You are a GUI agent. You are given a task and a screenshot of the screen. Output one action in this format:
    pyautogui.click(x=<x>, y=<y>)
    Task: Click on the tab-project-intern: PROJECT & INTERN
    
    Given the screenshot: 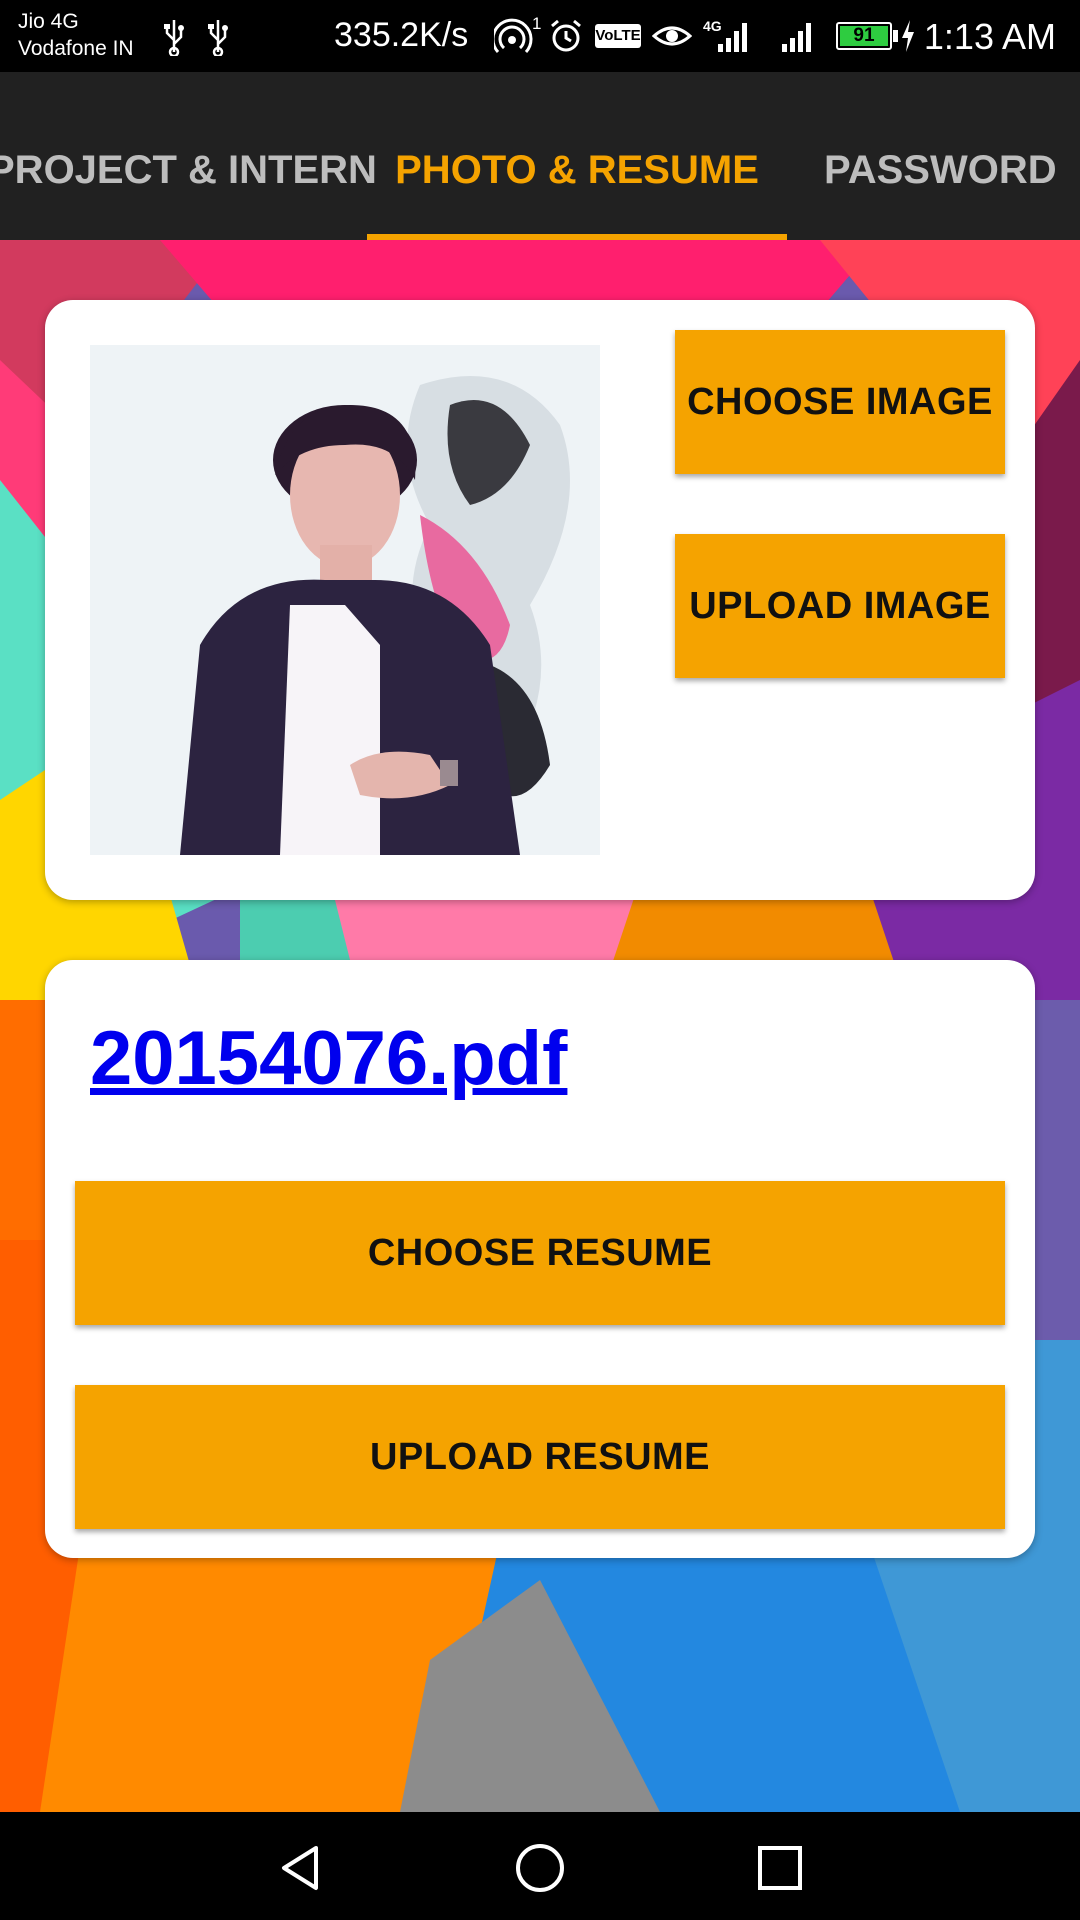 What is the action you would take?
    pyautogui.click(x=188, y=156)
    